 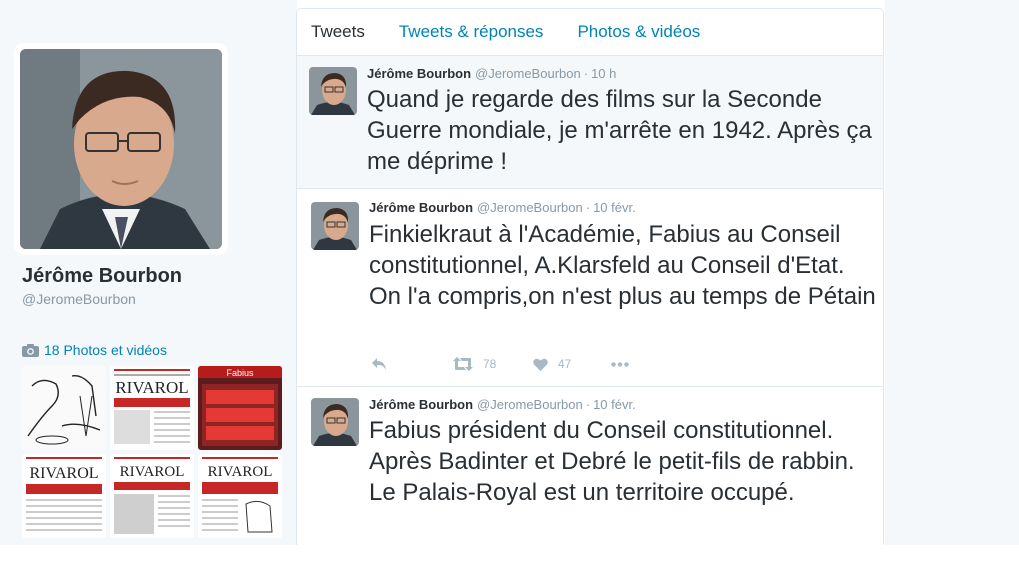 I want to click on like-button: 47, so click(x=572, y=364).